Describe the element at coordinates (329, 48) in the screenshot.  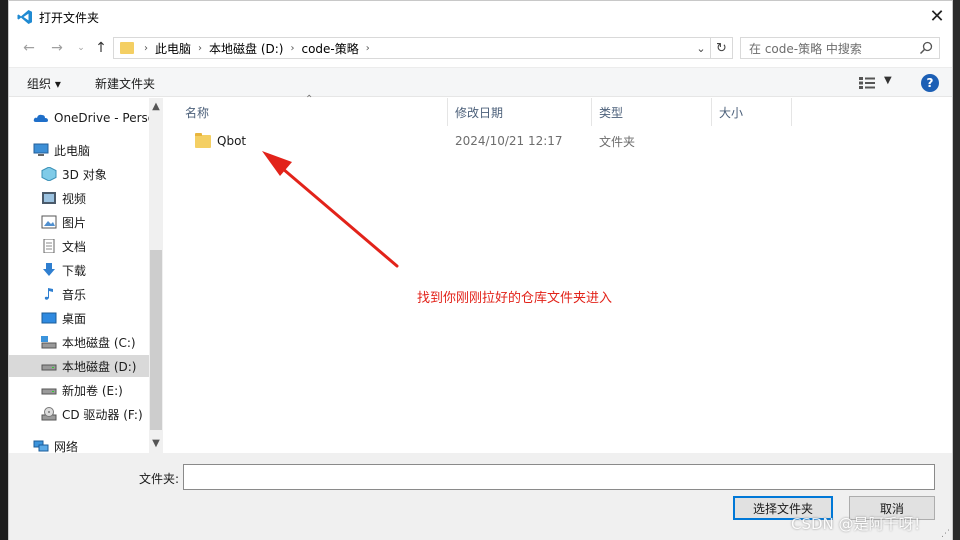
I see `breadcrumb-current-folder: code-策略` at that location.